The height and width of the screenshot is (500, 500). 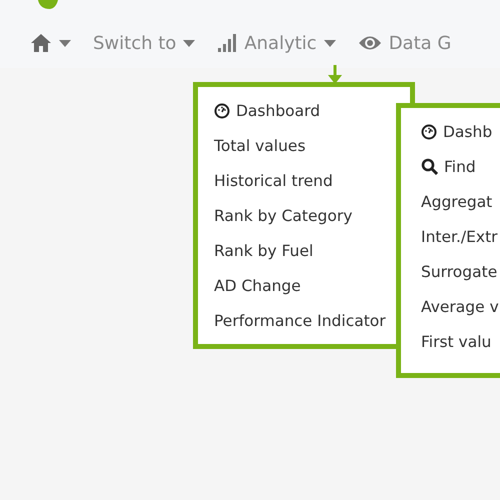 I want to click on home-icon, so click(x=41, y=43).